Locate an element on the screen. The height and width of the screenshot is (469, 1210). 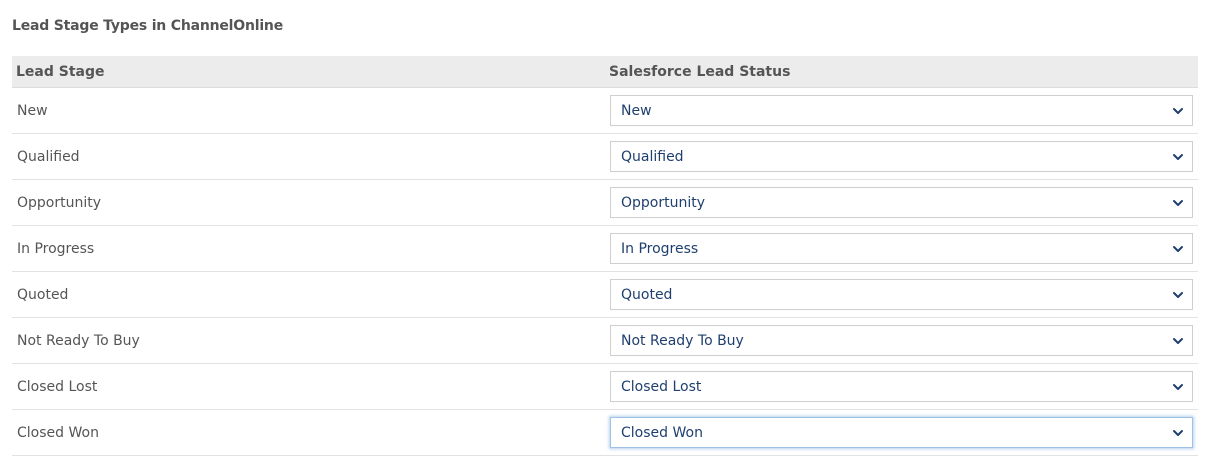
salesforce-status-select: Closed Lost is located at coordinates (901, 386).